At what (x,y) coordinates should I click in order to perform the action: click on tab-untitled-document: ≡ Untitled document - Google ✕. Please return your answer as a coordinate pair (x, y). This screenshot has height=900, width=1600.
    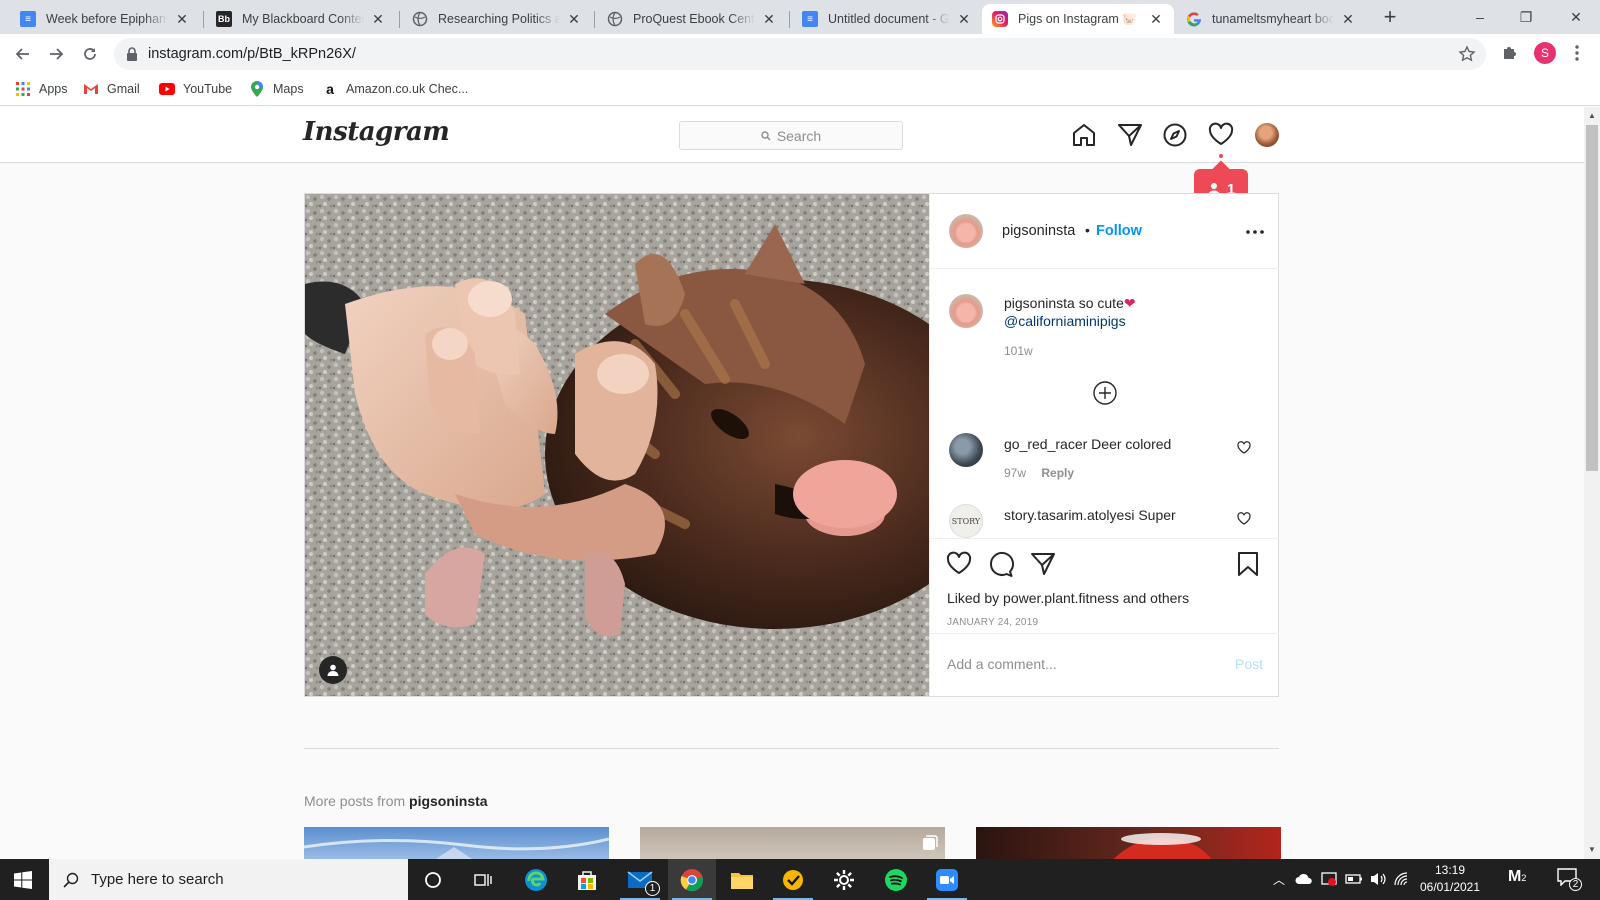
    Looking at the image, I should click on (887, 19).